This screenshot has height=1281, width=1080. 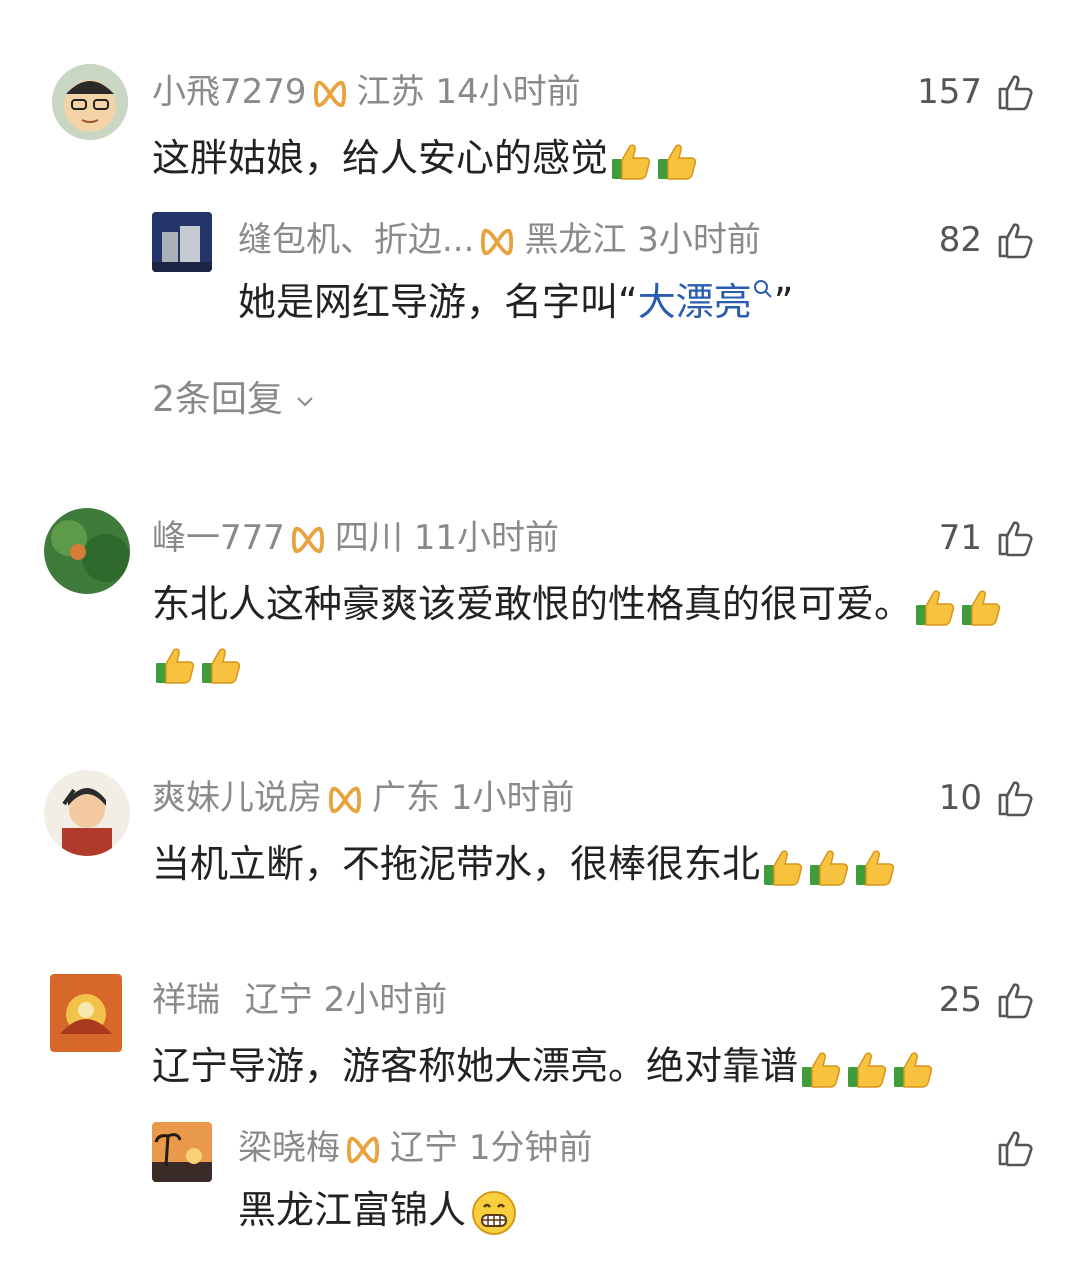 What do you see at coordinates (438, 302) in the screenshot?
I see `reply-body: 她是网红导游，名字叫“` at bounding box center [438, 302].